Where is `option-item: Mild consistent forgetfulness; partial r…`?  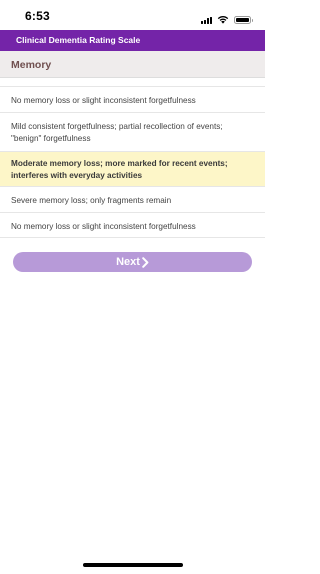
option-item: Mild consistent forgetfulness; partial r… is located at coordinates (132, 131).